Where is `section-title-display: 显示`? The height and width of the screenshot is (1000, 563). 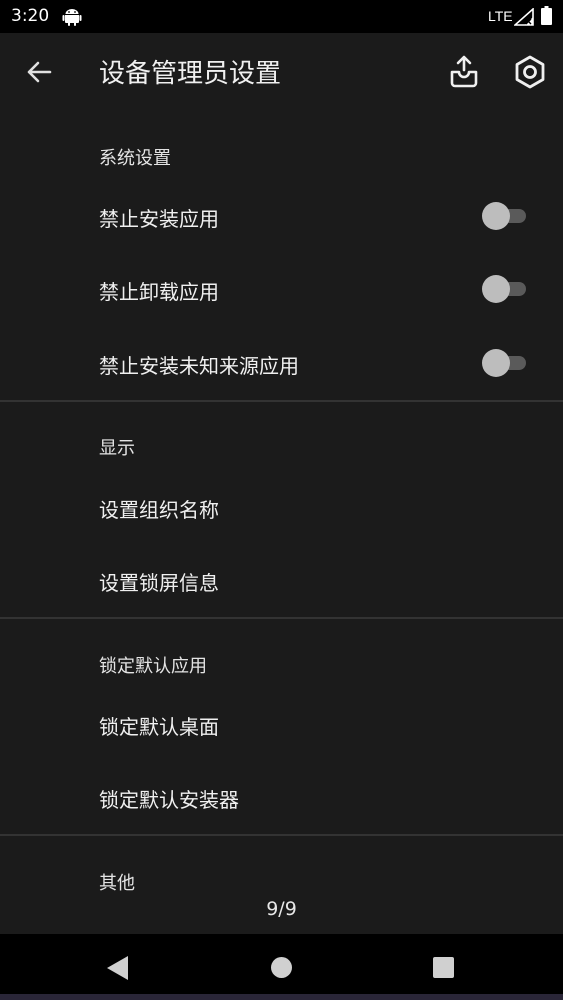
section-title-display: 显示 is located at coordinates (117, 448).